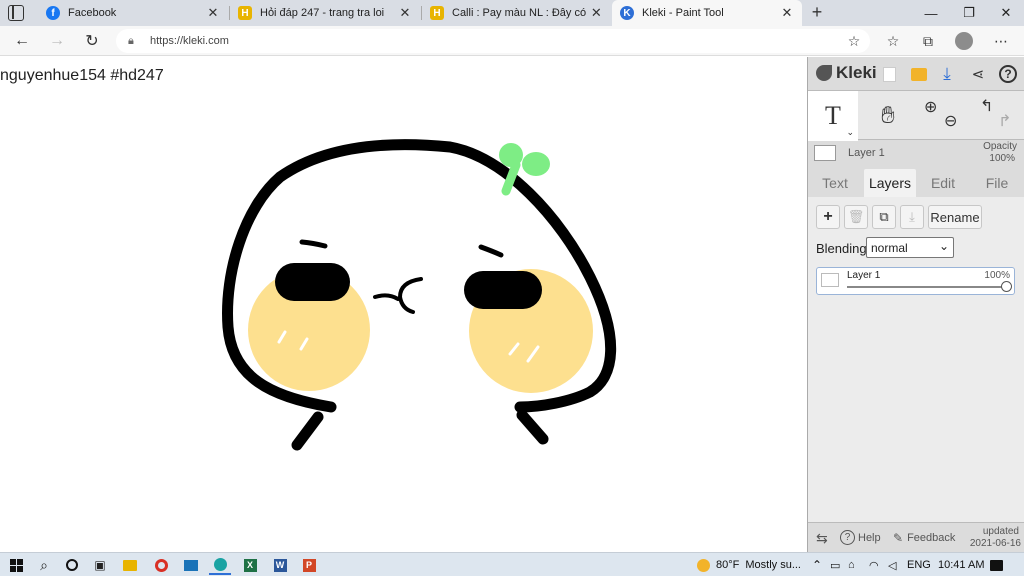  Describe the element at coordinates (955, 217) in the screenshot. I see `rename-button: Rename` at that location.